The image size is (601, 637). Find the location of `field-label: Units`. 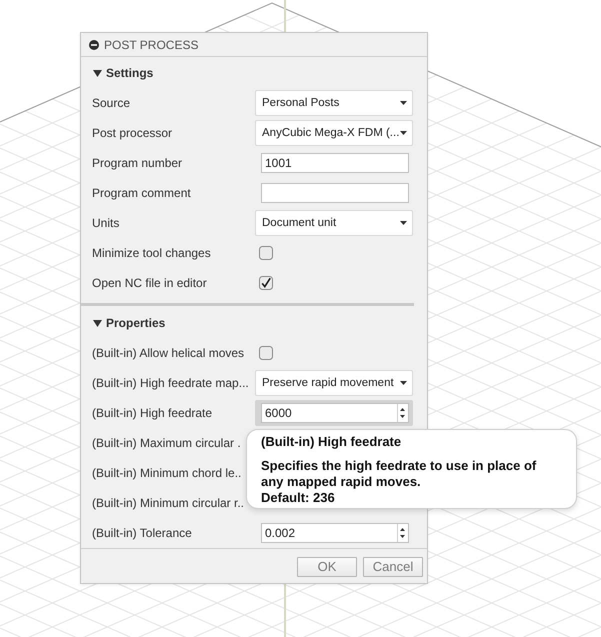

field-label: Units is located at coordinates (106, 223).